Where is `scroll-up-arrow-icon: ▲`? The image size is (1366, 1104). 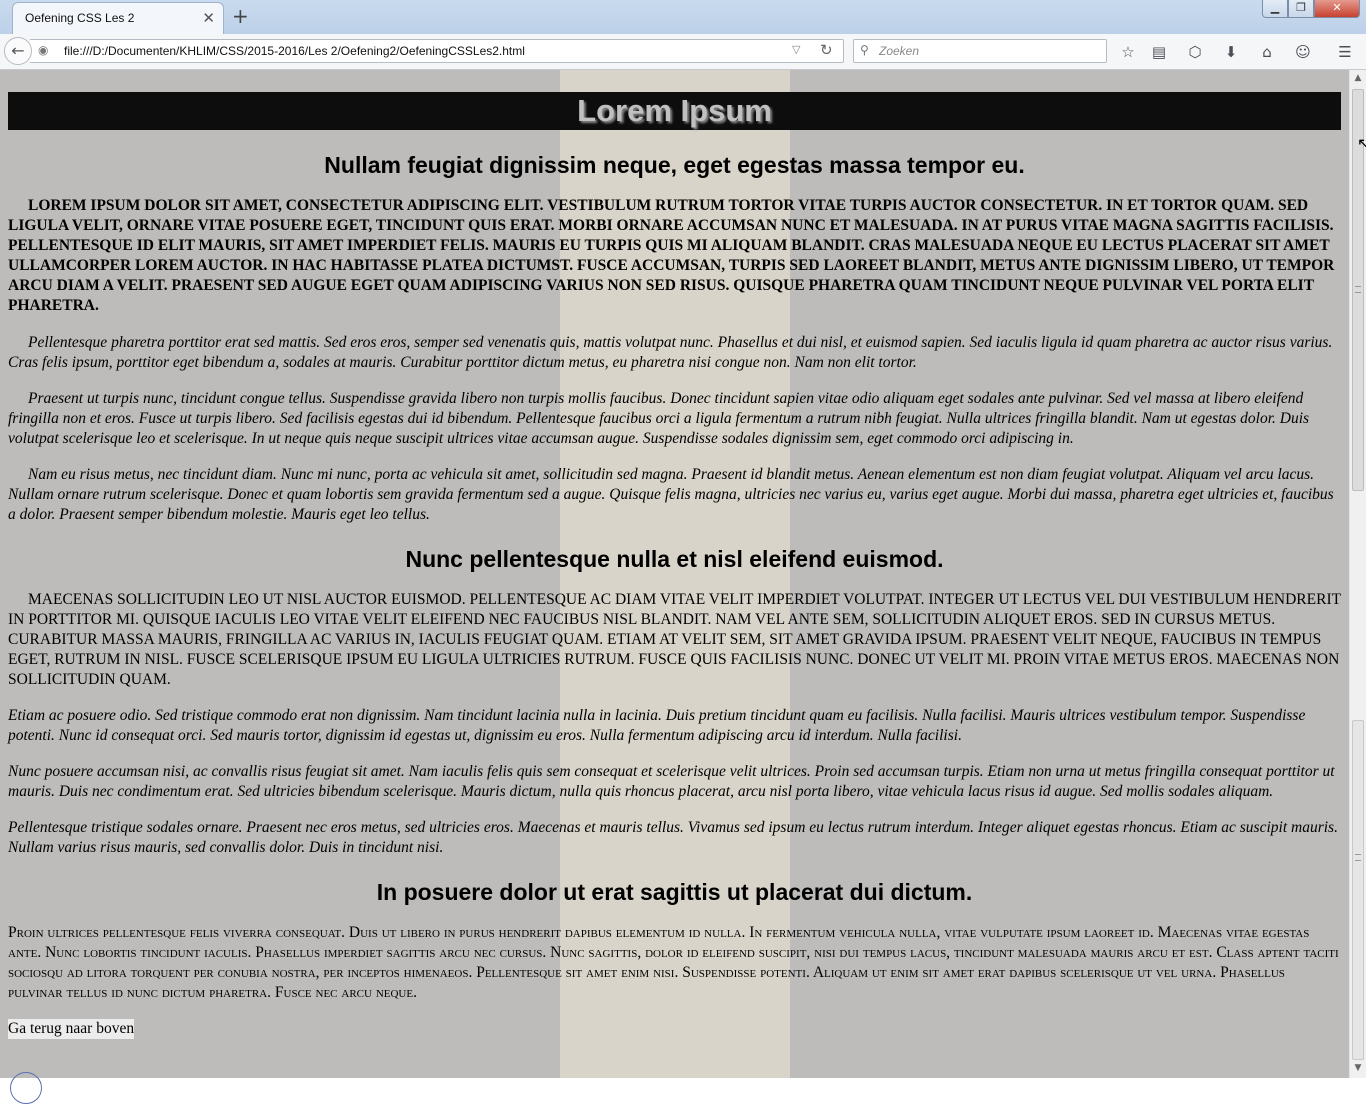
scroll-up-arrow-icon: ▲ is located at coordinates (1358, 78).